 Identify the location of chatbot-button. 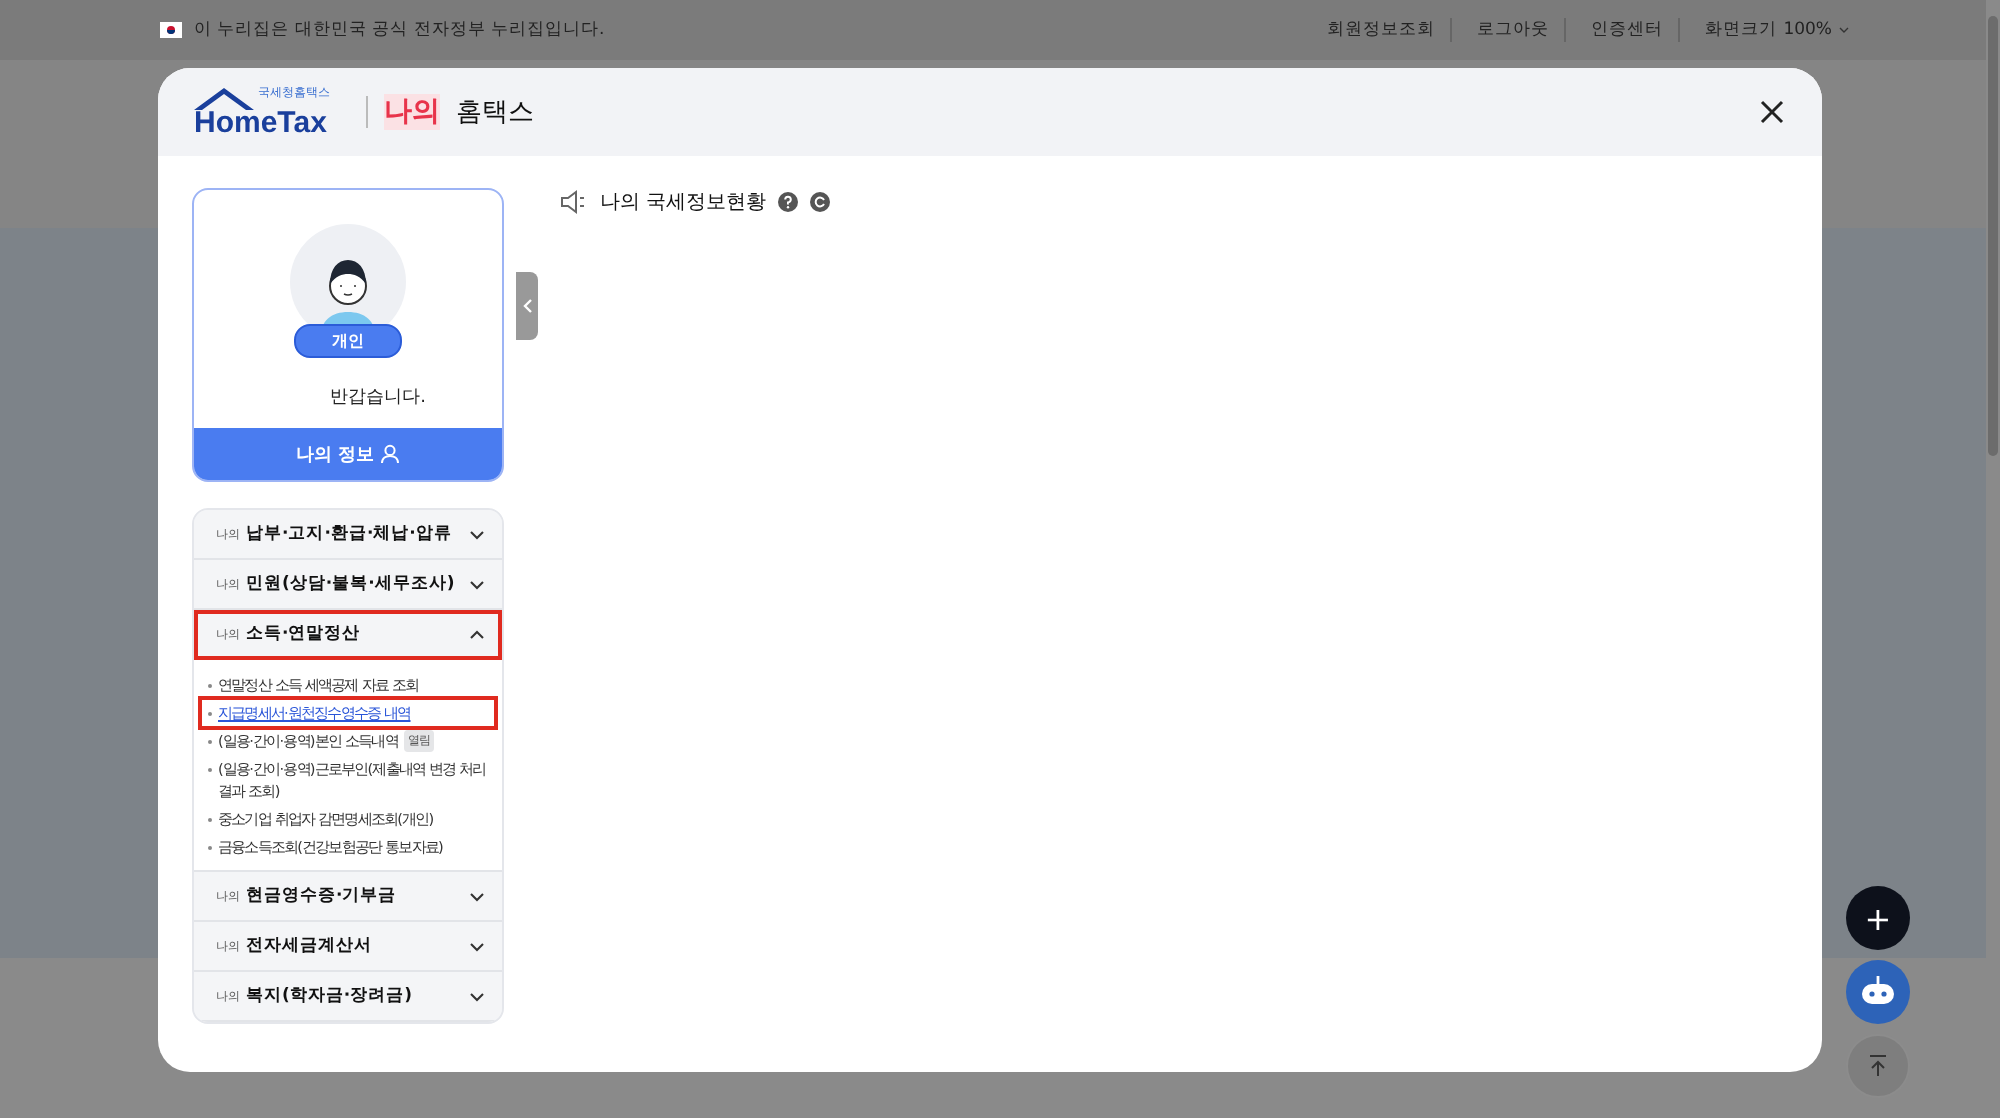
(1878, 992).